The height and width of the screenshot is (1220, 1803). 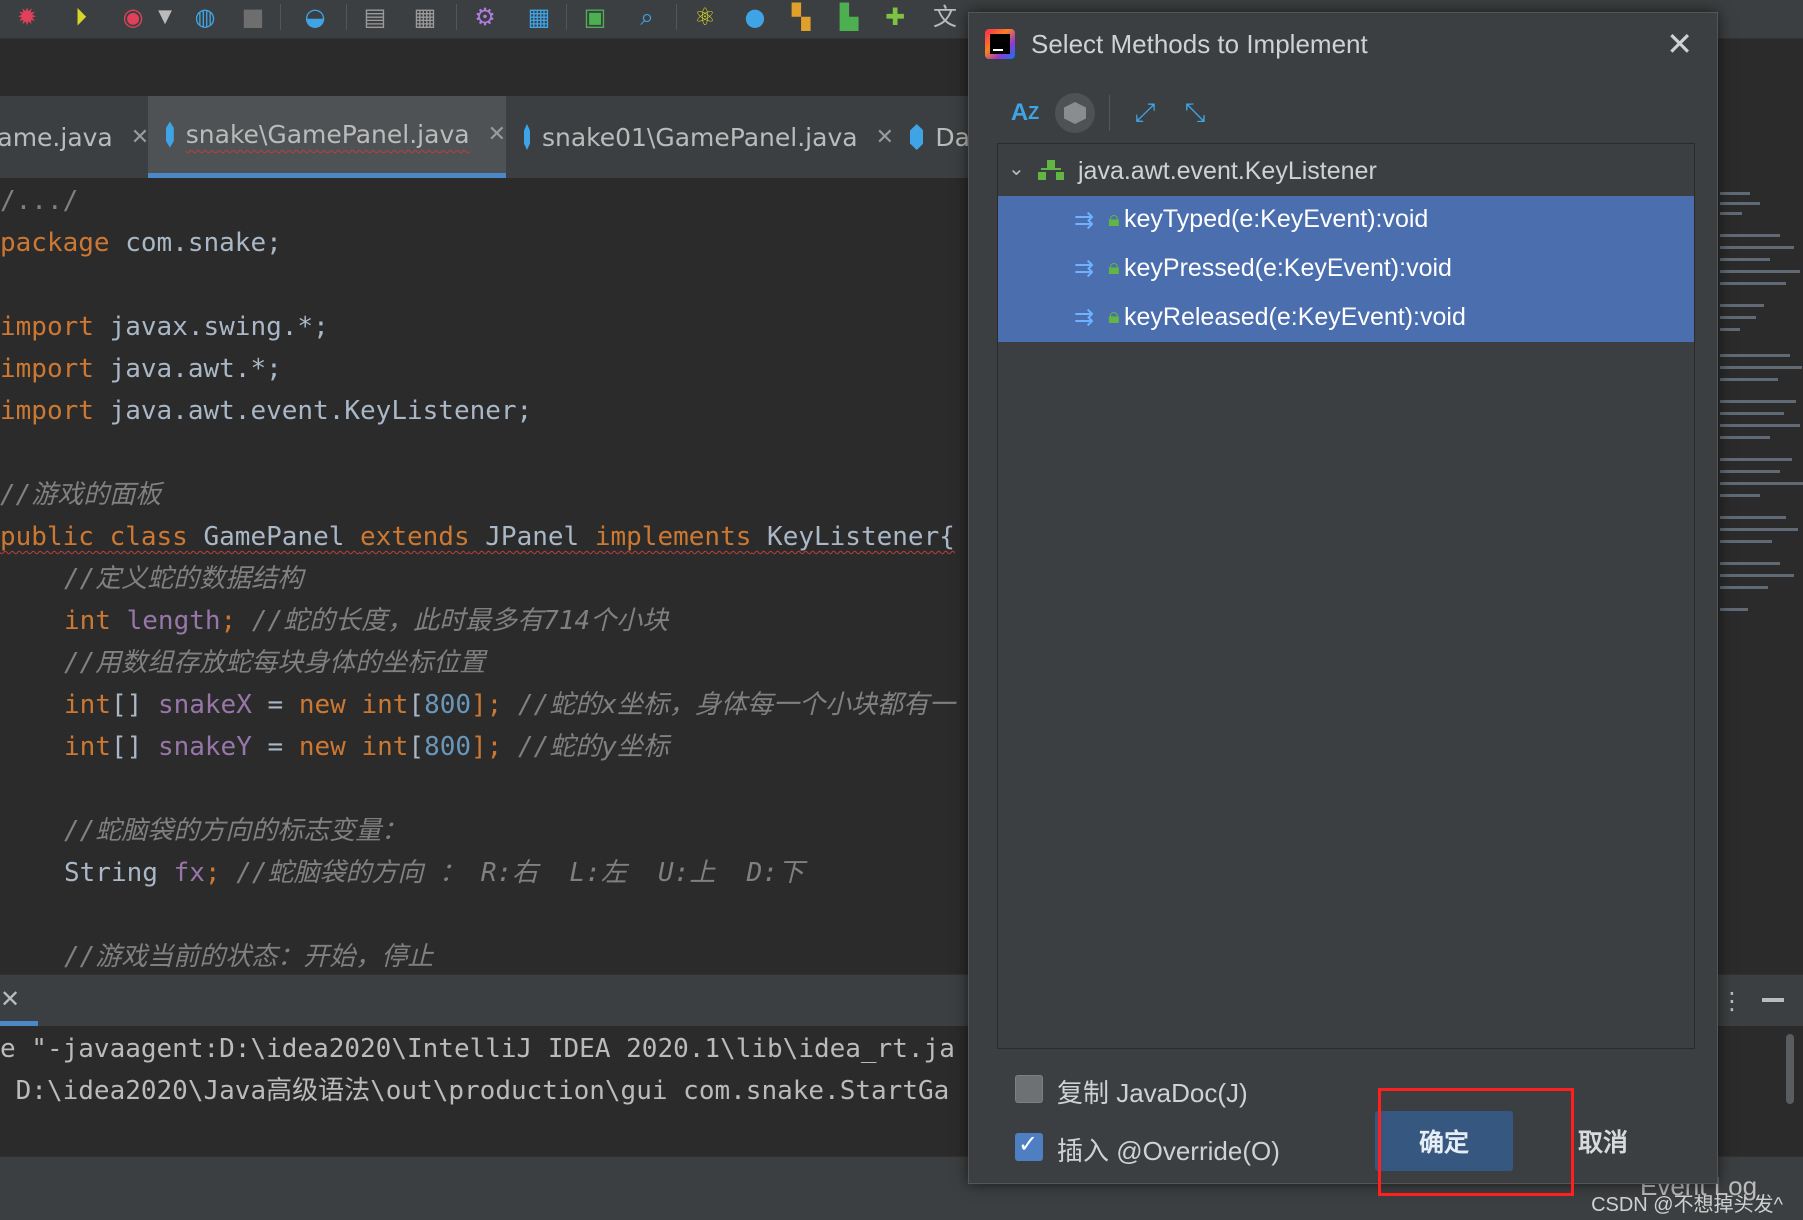 I want to click on interface-hierarchy-icon, so click(x=1051, y=171).